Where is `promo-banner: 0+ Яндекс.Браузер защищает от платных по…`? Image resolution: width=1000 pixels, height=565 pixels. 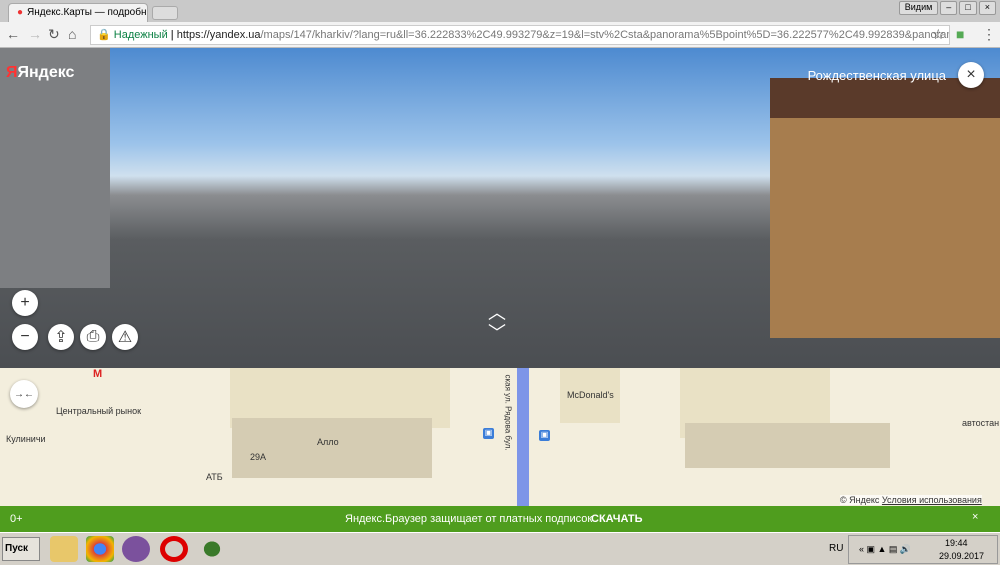 promo-banner: 0+ Яндекс.Браузер защищает от платных по… is located at coordinates (500, 519).